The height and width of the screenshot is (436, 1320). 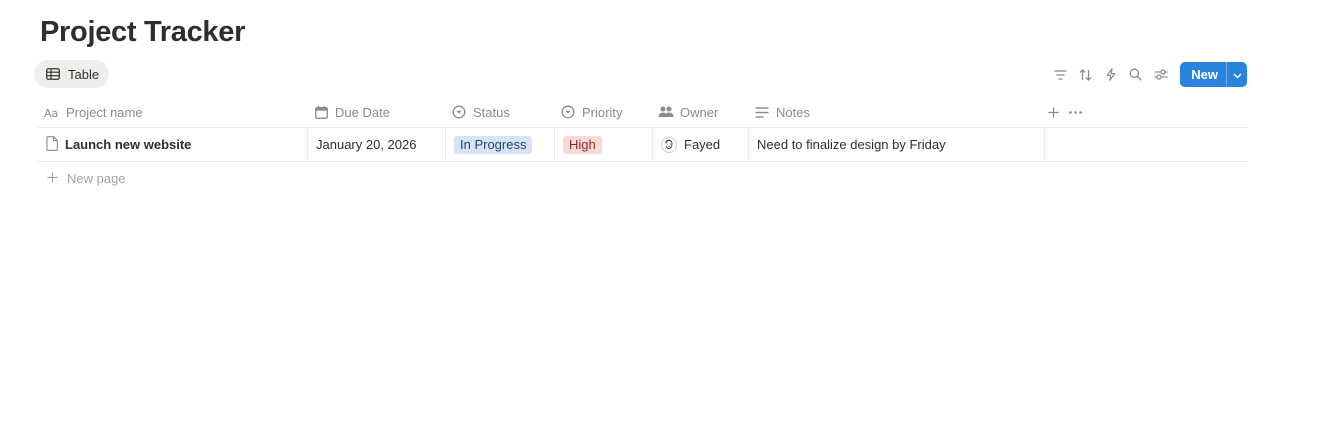 What do you see at coordinates (896, 112) in the screenshot?
I see `column-header-notes: Notes` at bounding box center [896, 112].